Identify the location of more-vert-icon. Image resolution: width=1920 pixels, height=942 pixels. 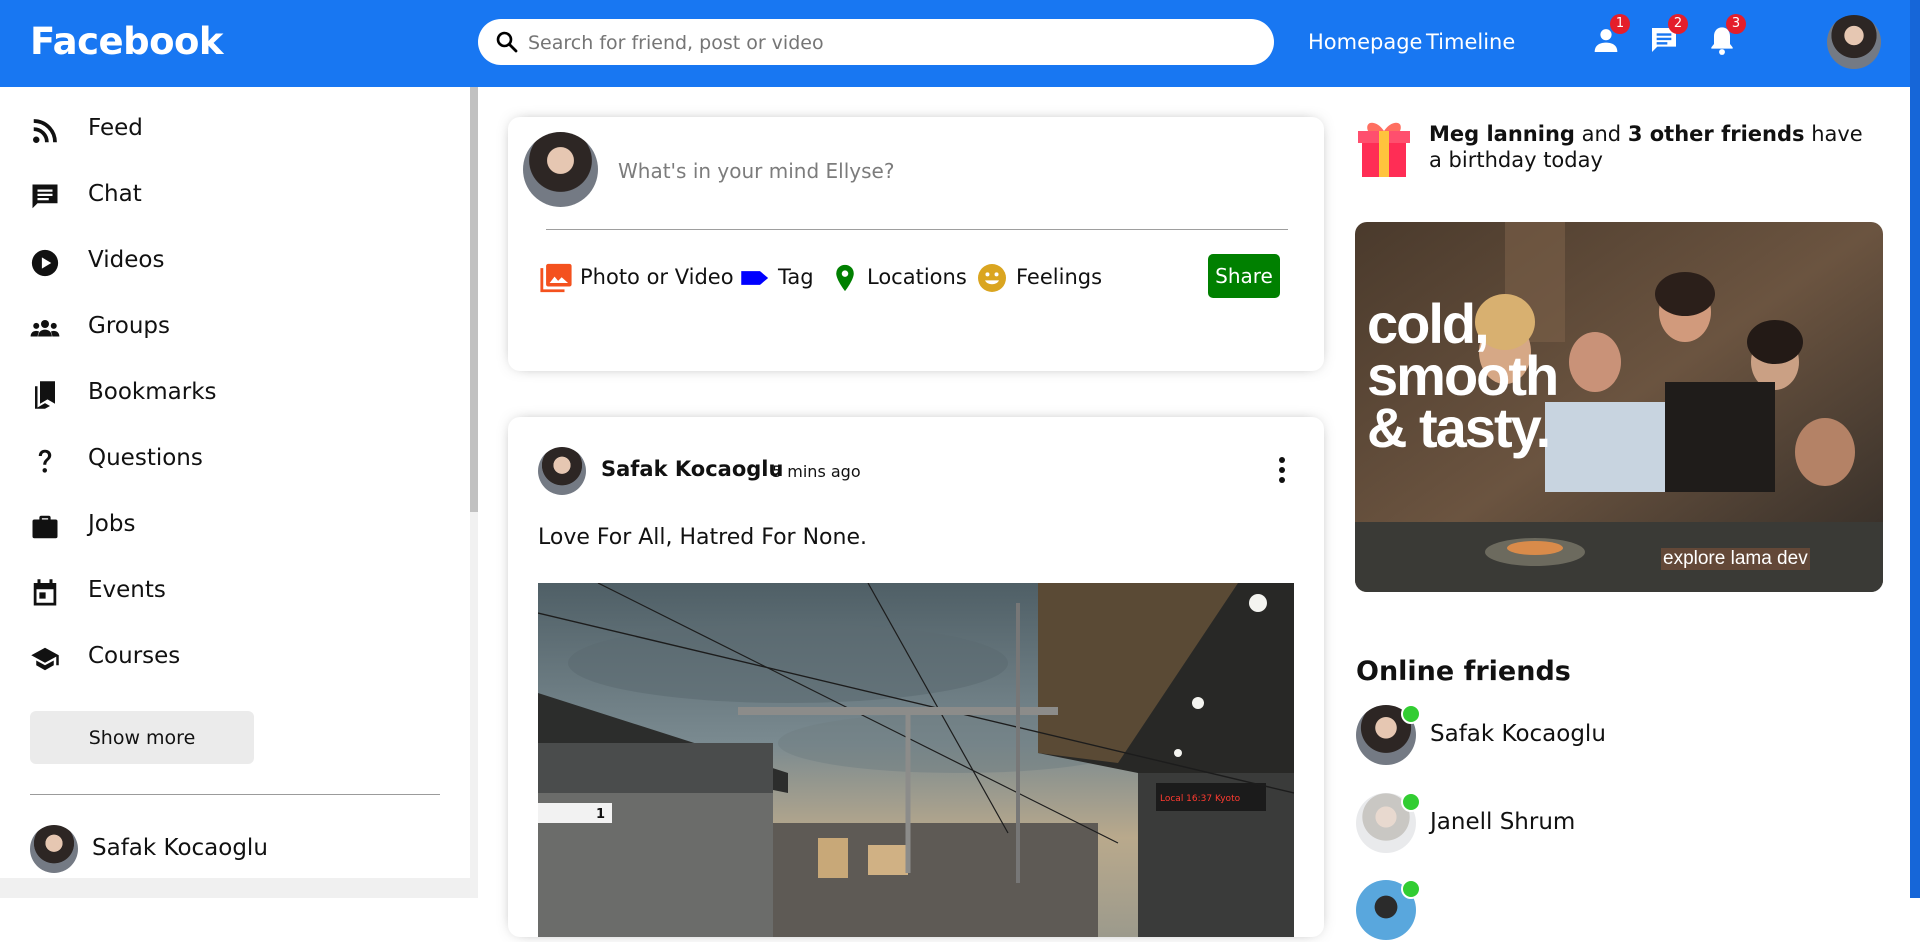
(1282, 470).